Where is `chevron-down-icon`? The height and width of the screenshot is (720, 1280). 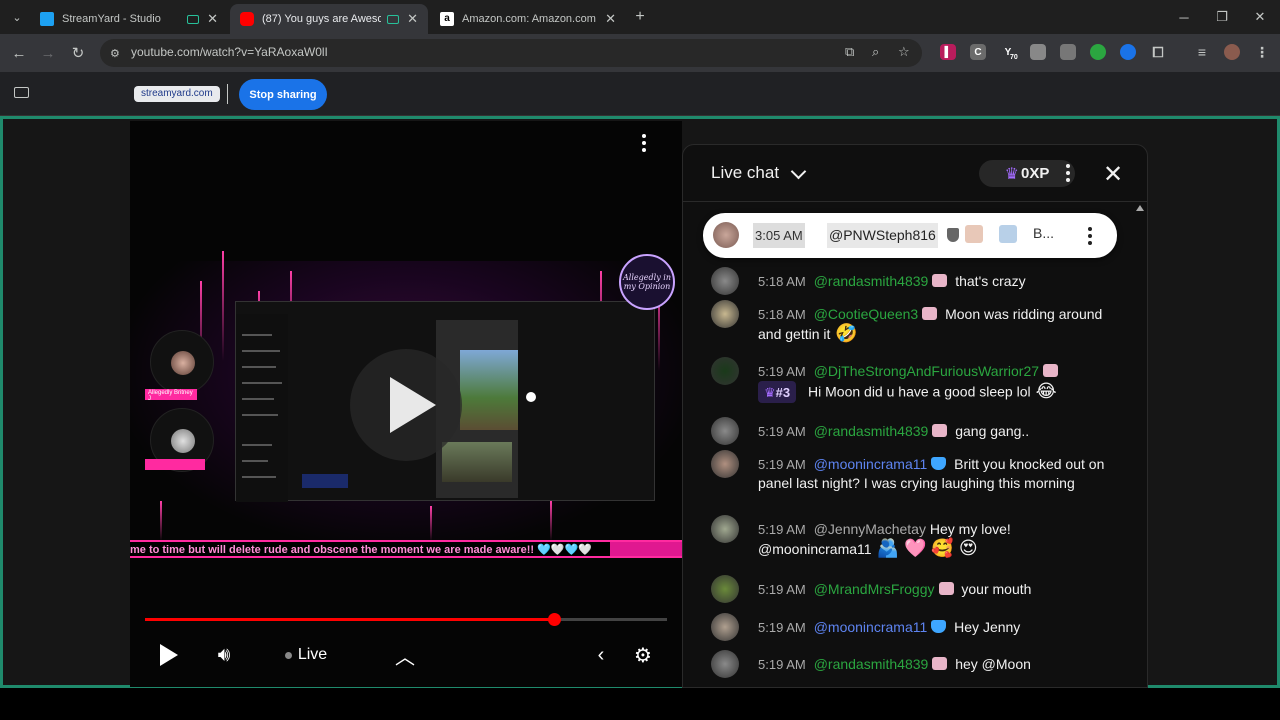
chevron-down-icon is located at coordinates (798, 171).